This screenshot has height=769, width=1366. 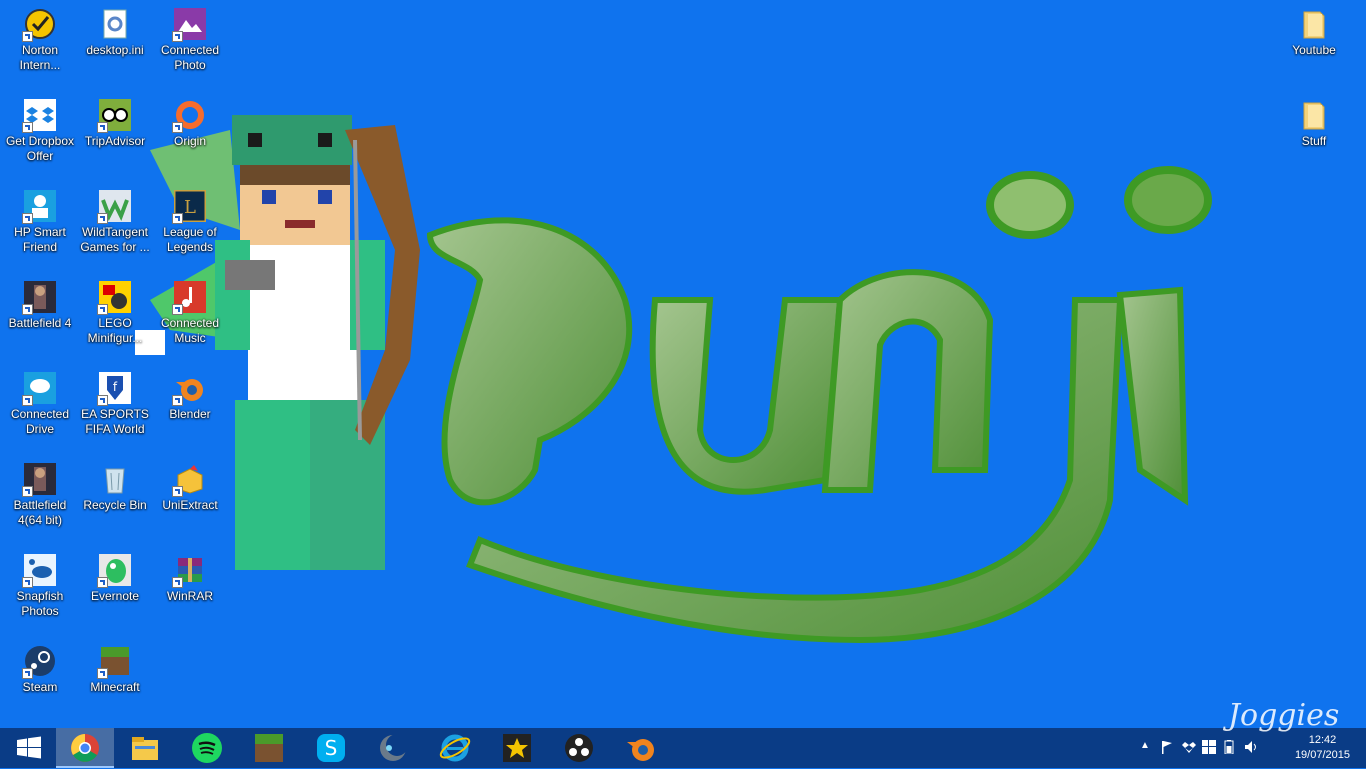 I want to click on skype-icon: S, so click(x=331, y=748).